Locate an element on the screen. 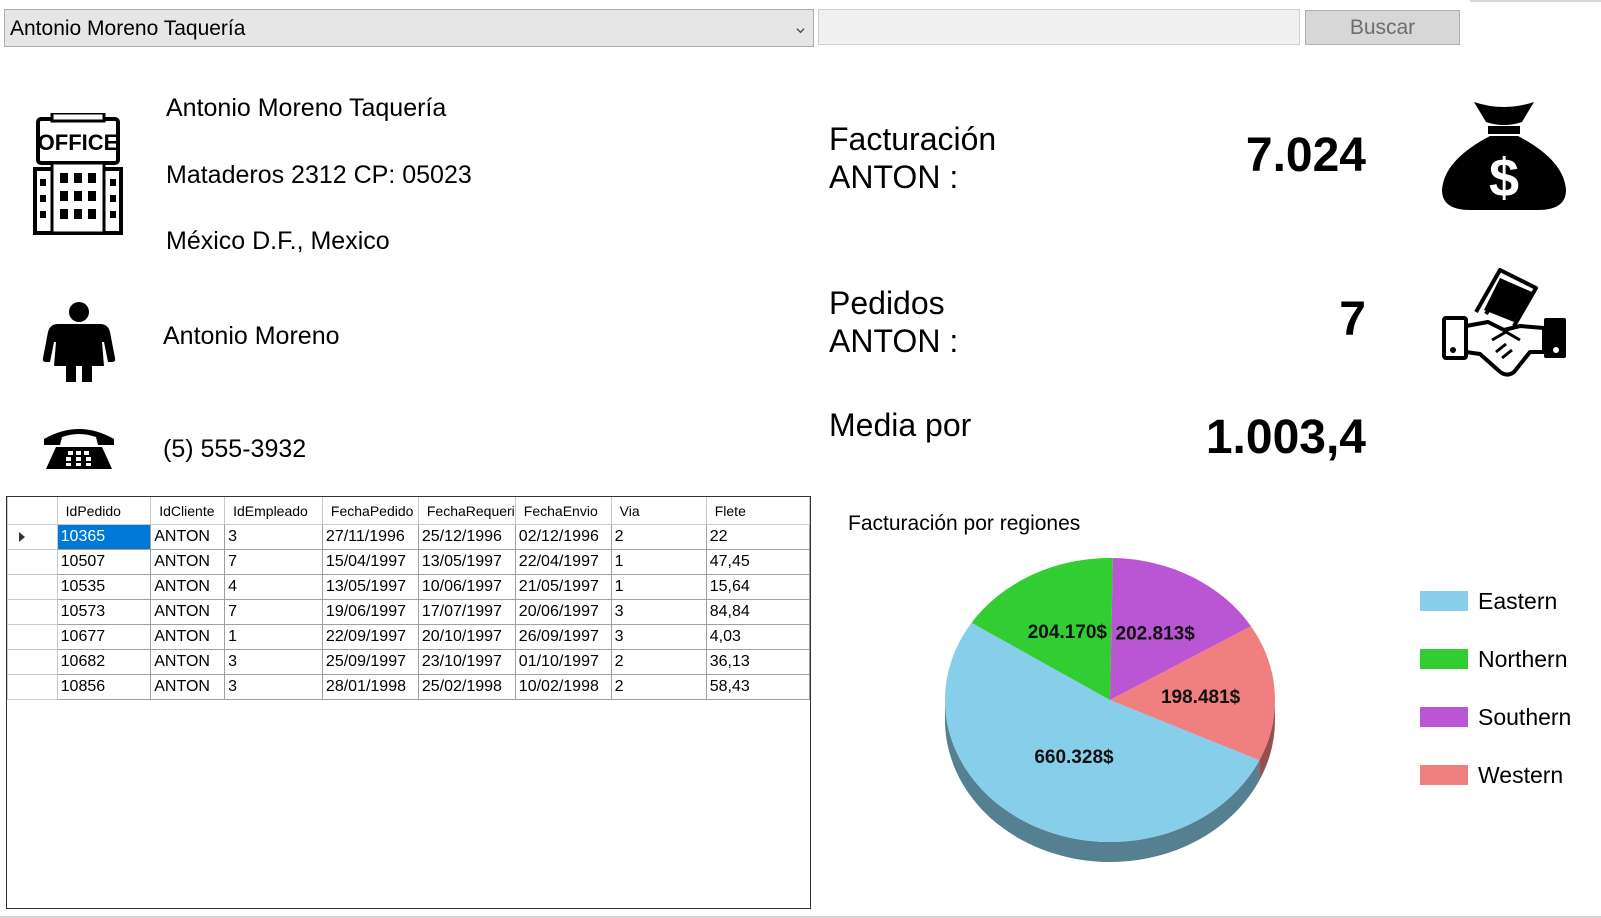 Image resolution: width=1601 pixels, height=918 pixels. table-cell: 15,64 is located at coordinates (757, 587).